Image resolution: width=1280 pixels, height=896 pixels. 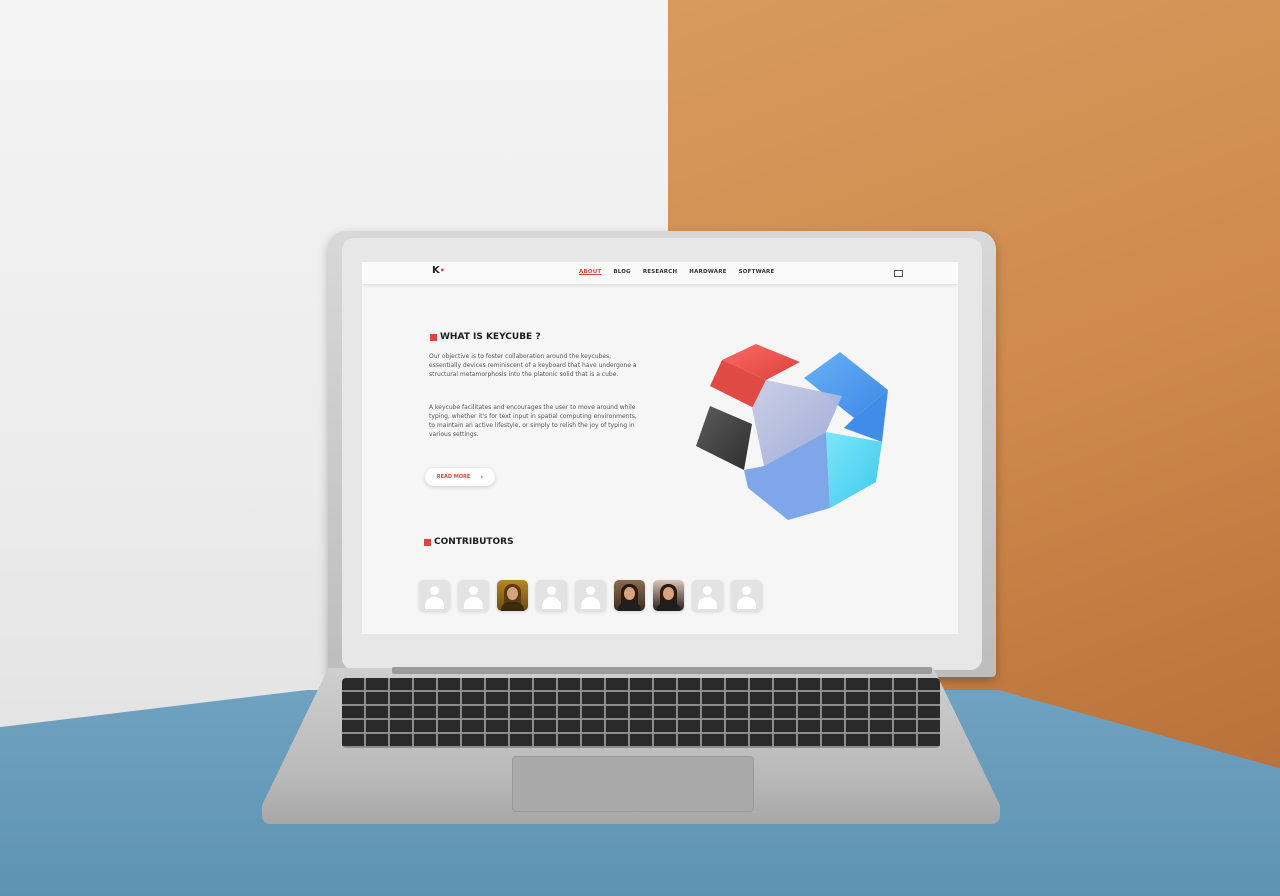 I want to click on nav-item-research: RESEARCH, so click(x=660, y=272).